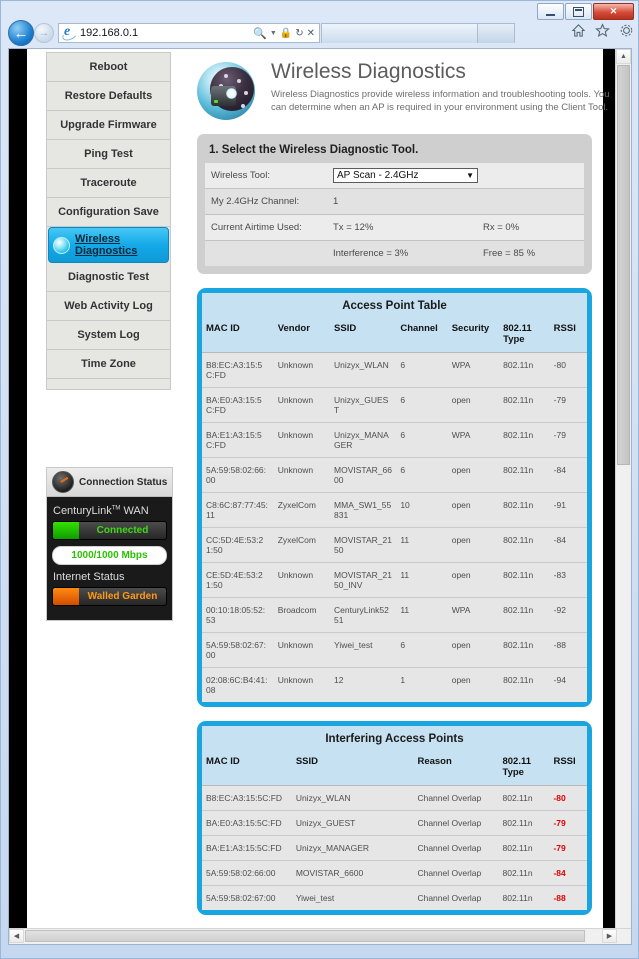  I want to click on home-icon, so click(578, 30).